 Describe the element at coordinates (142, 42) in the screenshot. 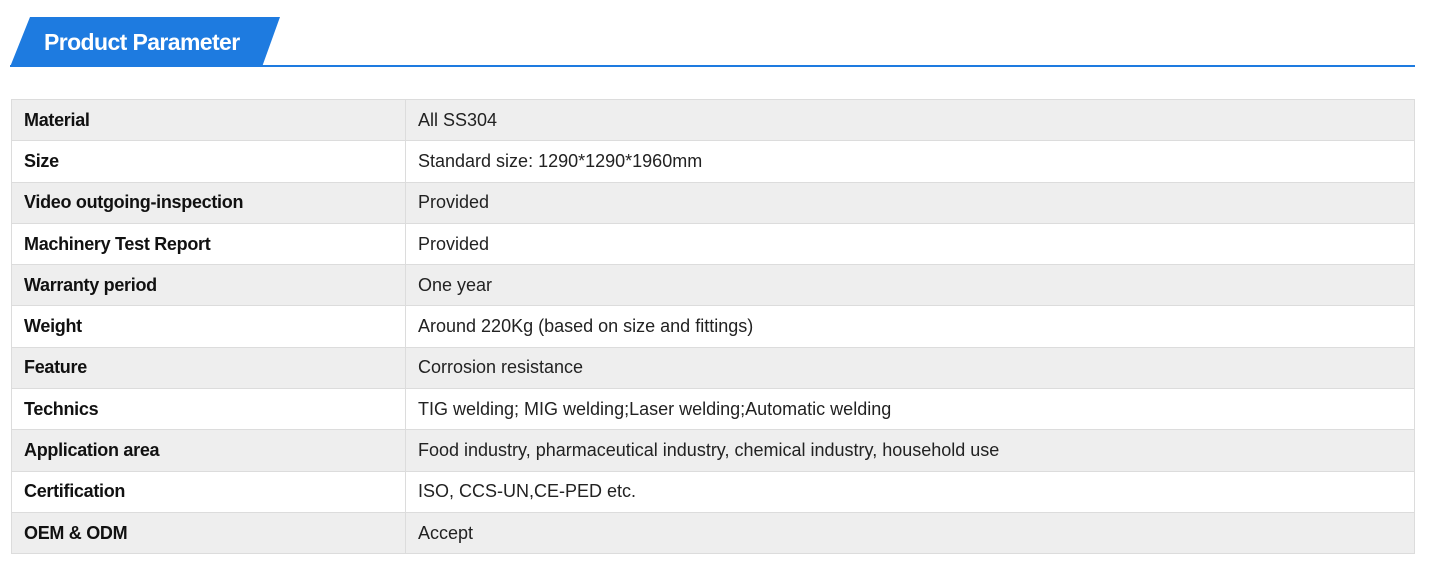

I see `section-title: Product Parameter` at that location.